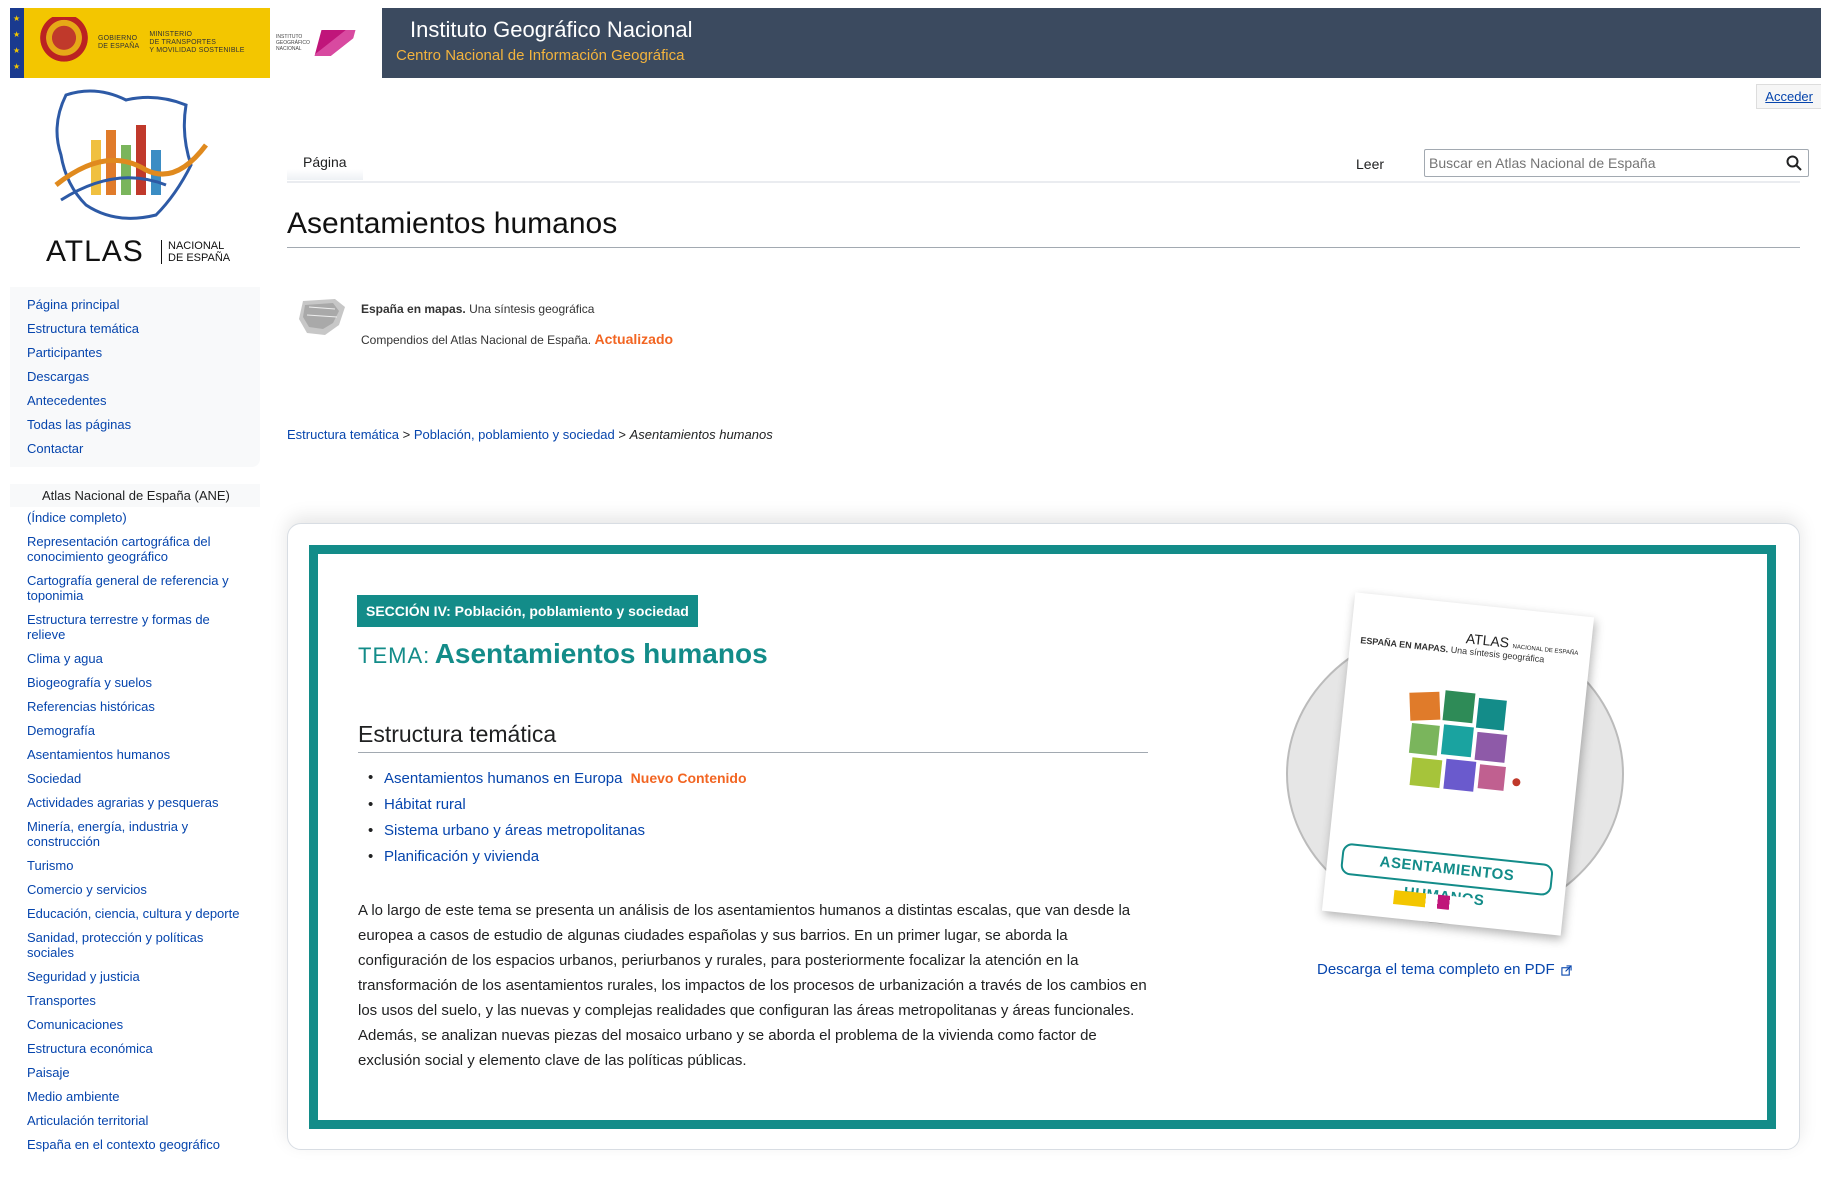 The image size is (1821, 1178). I want to click on sidebar-ane-item: Biogeografía y suelos, so click(137, 682).